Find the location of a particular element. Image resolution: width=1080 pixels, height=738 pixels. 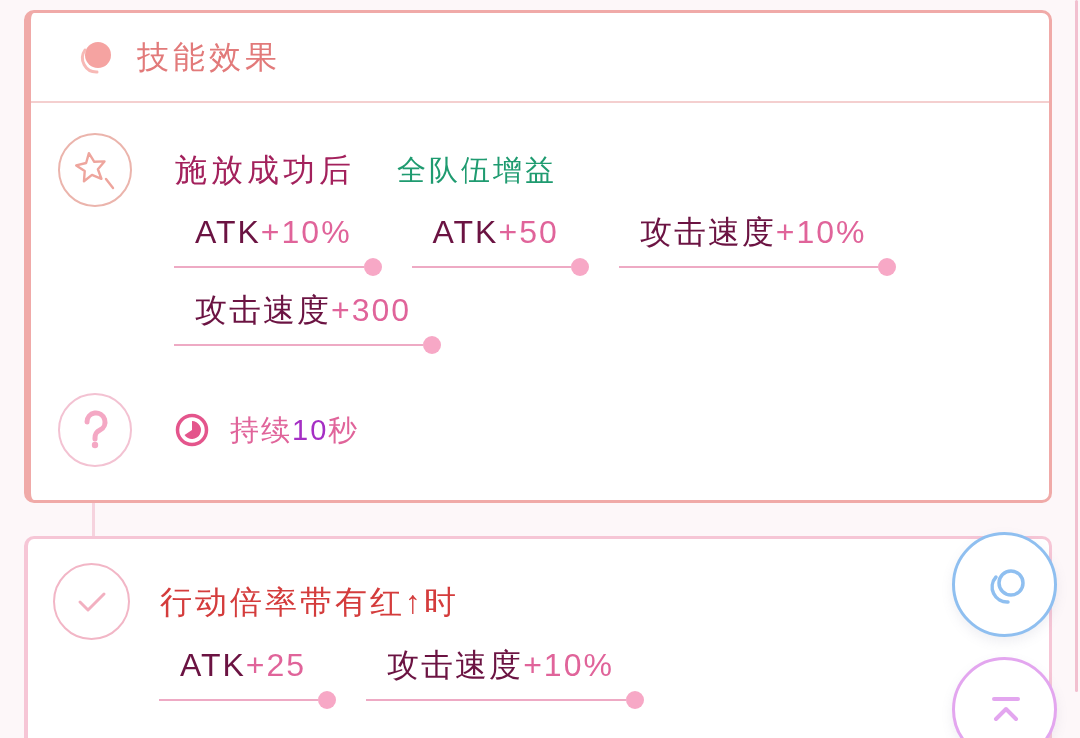

scope-text: 全队伍增益 is located at coordinates (477, 170).